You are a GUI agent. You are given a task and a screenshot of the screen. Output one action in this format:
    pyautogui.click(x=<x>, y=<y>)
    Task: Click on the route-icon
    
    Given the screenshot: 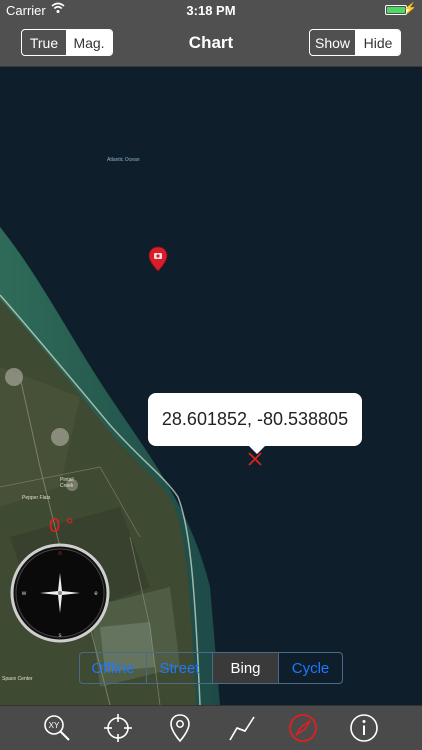 What is the action you would take?
    pyautogui.click(x=242, y=728)
    